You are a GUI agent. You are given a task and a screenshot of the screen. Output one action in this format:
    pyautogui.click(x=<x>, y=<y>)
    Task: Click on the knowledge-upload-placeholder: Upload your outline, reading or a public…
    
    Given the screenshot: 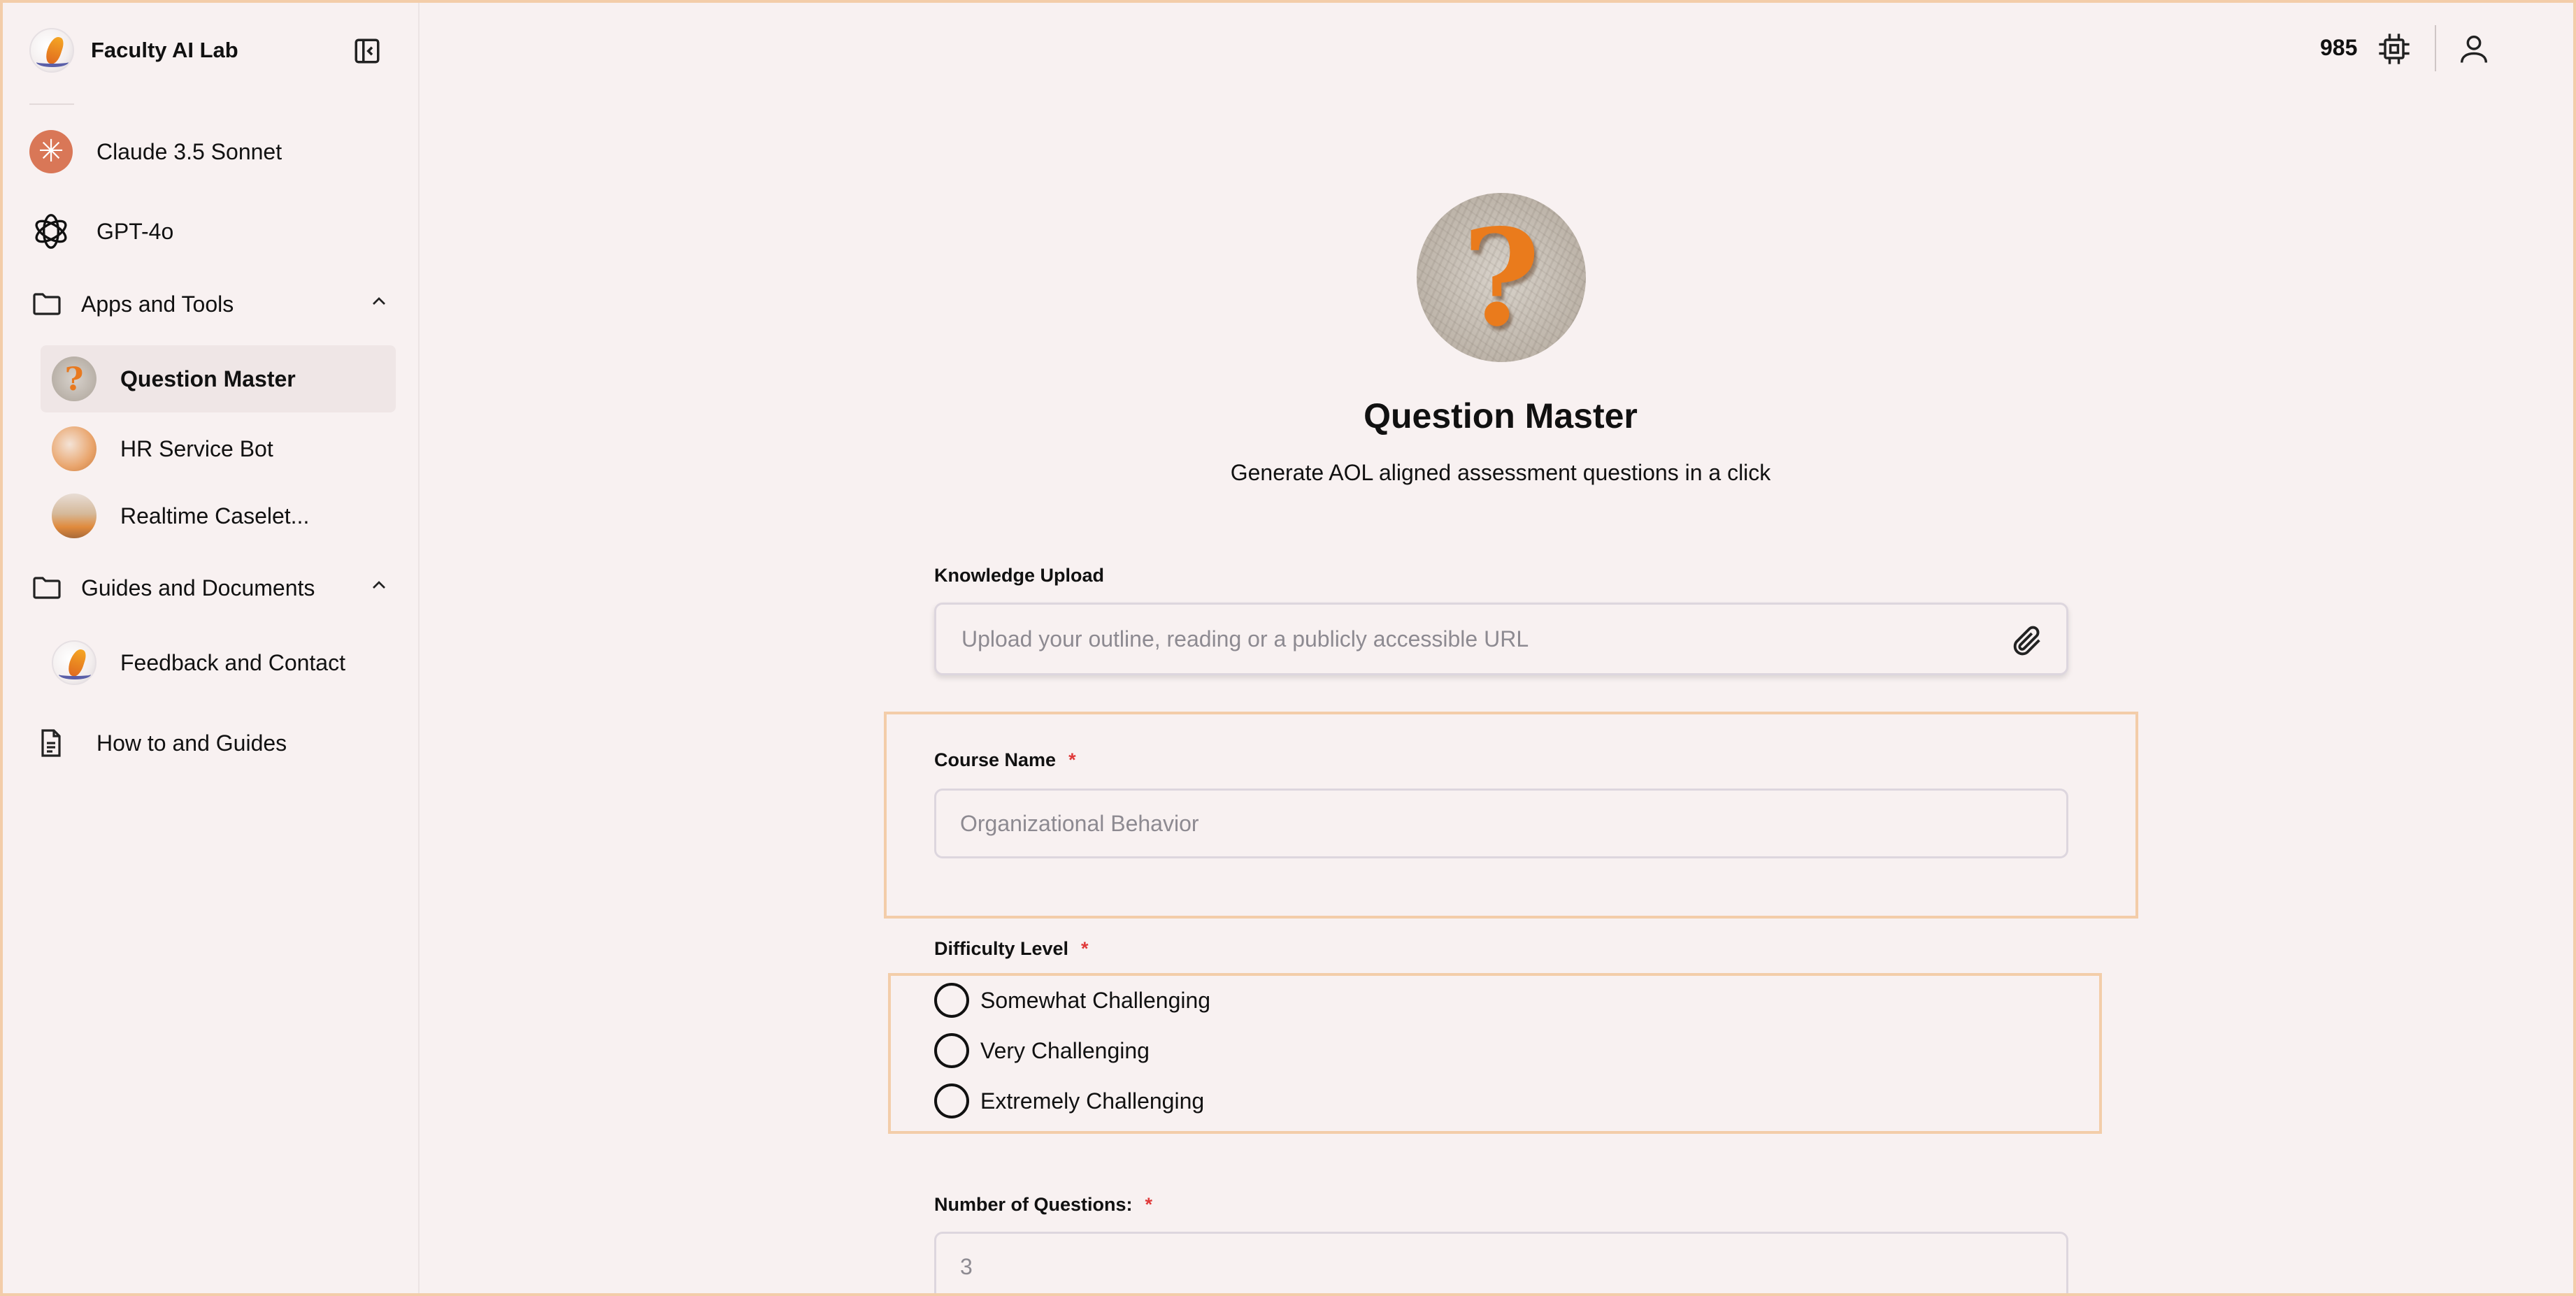 What is the action you would take?
    pyautogui.click(x=1245, y=639)
    